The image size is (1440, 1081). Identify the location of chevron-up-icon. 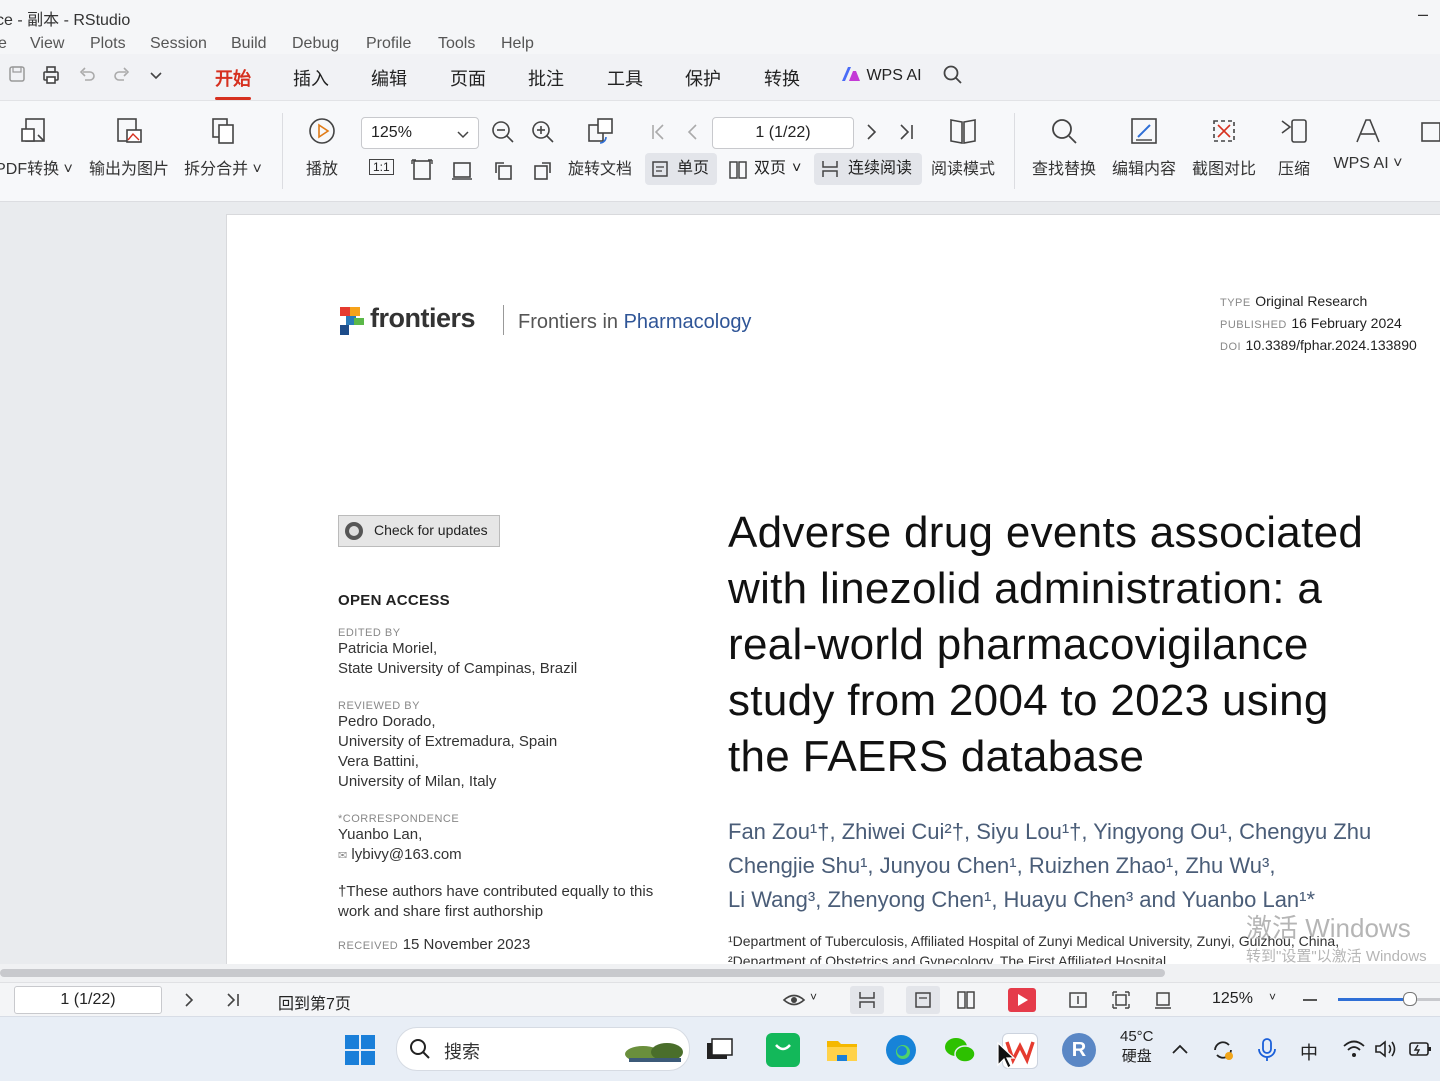
(1180, 1049).